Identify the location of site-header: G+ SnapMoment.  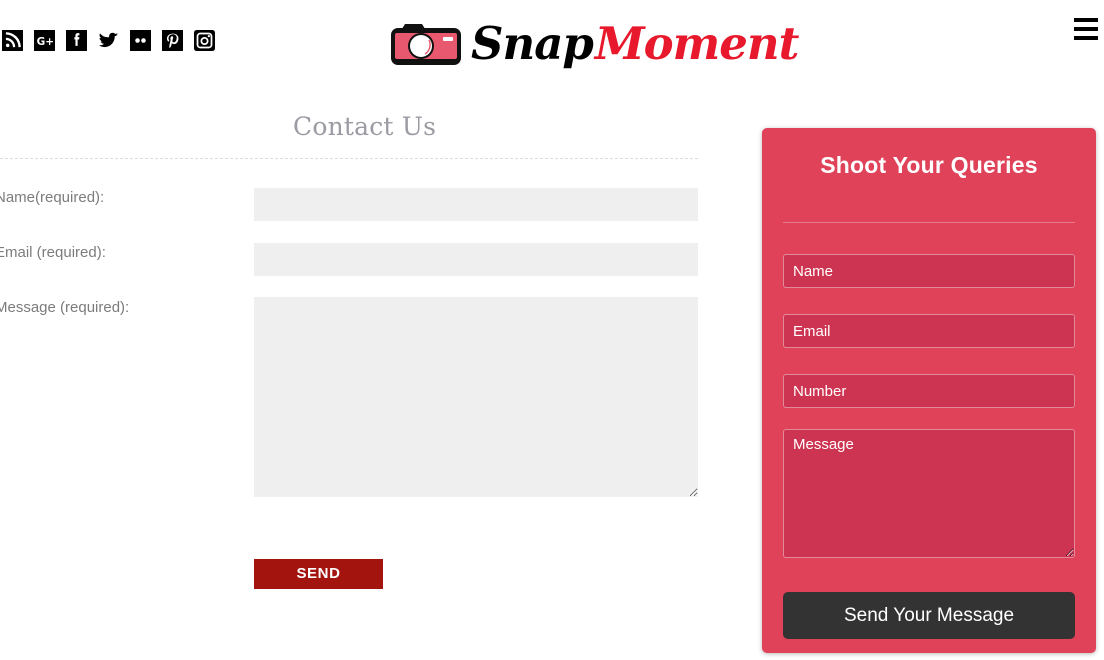
(552, 42).